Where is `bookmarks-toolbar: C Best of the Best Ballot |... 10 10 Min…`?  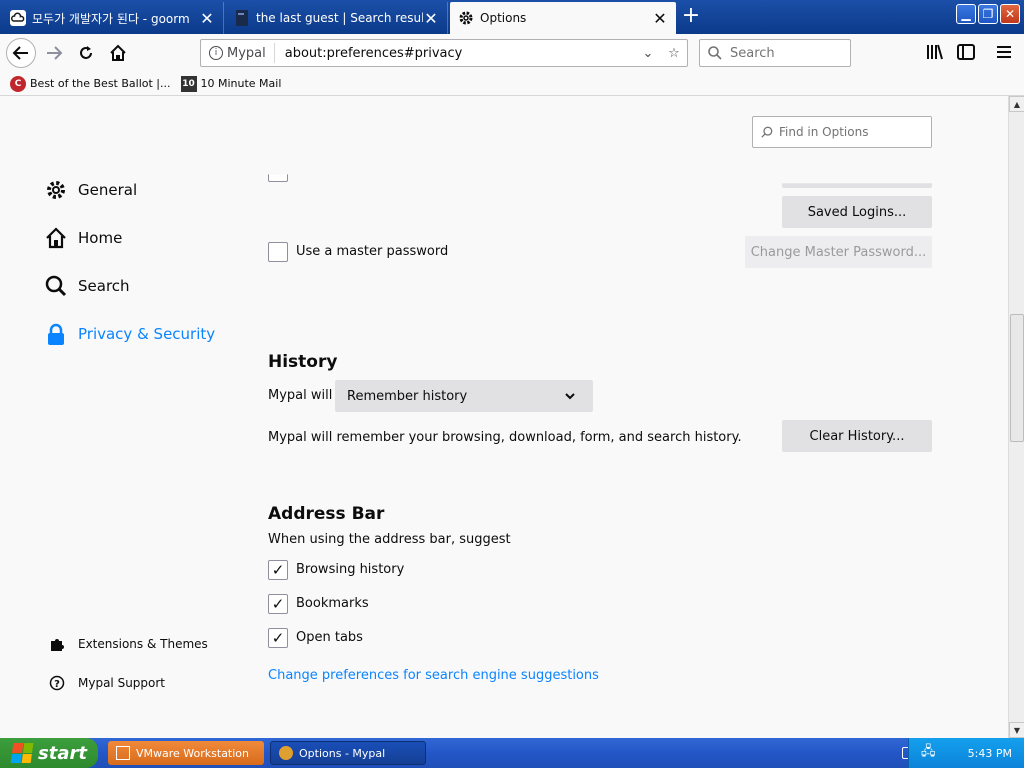
bookmarks-toolbar: C Best of the Best Ballot |... 10 10 Min… is located at coordinates (512, 84).